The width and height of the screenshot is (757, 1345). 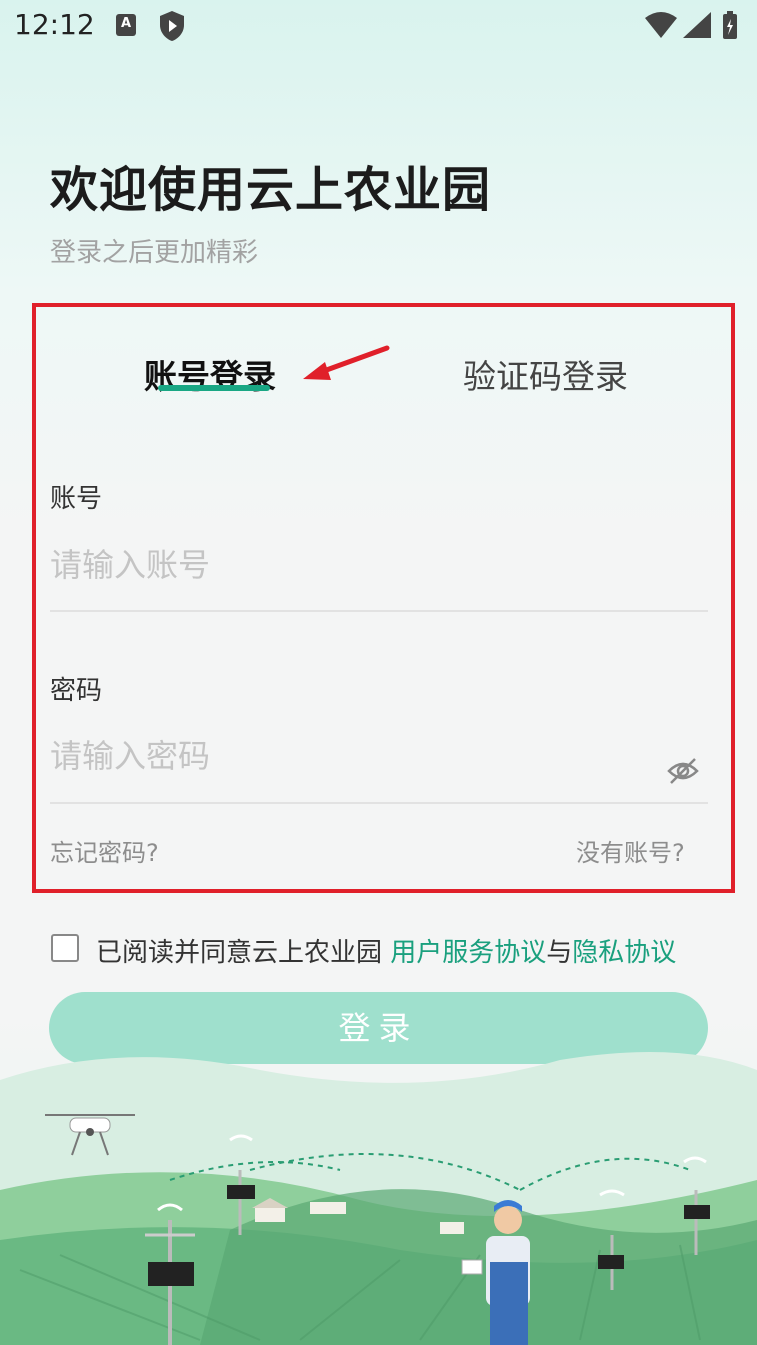 What do you see at coordinates (271, 190) in the screenshot?
I see `page-title: 欢迎使用云上农业园` at bounding box center [271, 190].